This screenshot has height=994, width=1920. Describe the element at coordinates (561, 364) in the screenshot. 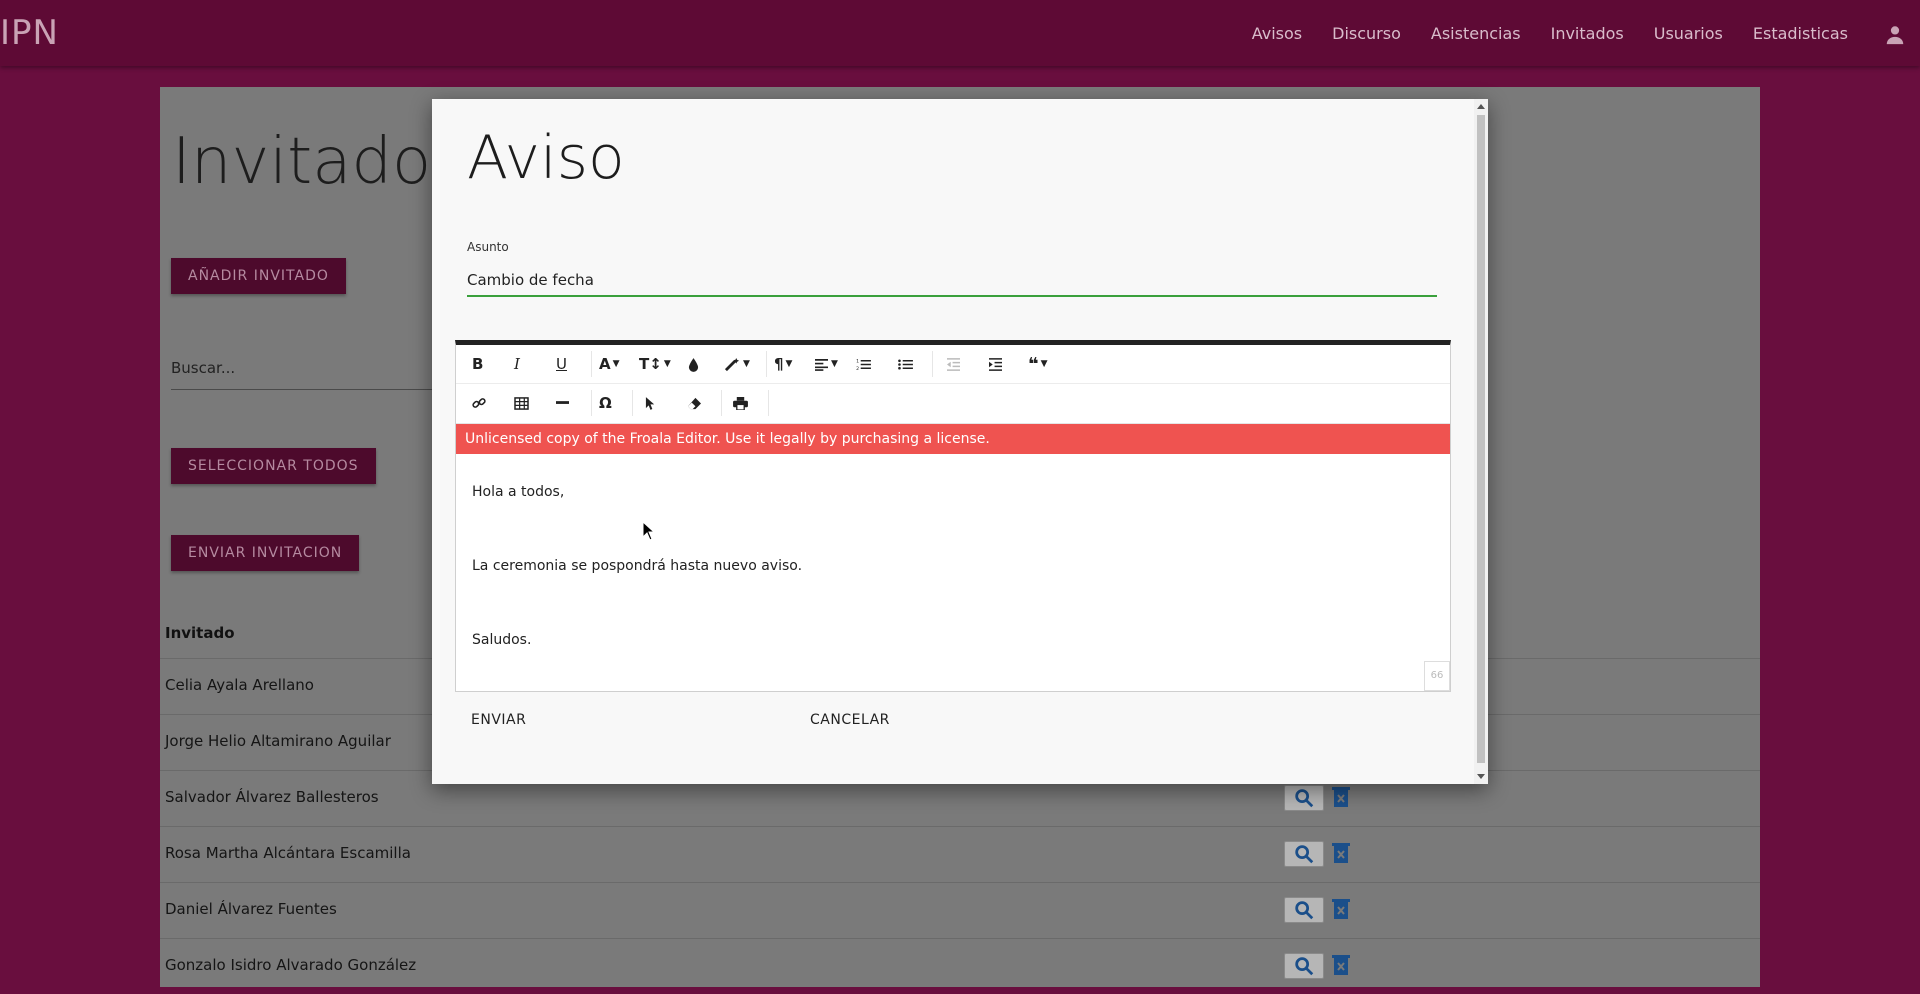

I see `underline-icon: U` at that location.